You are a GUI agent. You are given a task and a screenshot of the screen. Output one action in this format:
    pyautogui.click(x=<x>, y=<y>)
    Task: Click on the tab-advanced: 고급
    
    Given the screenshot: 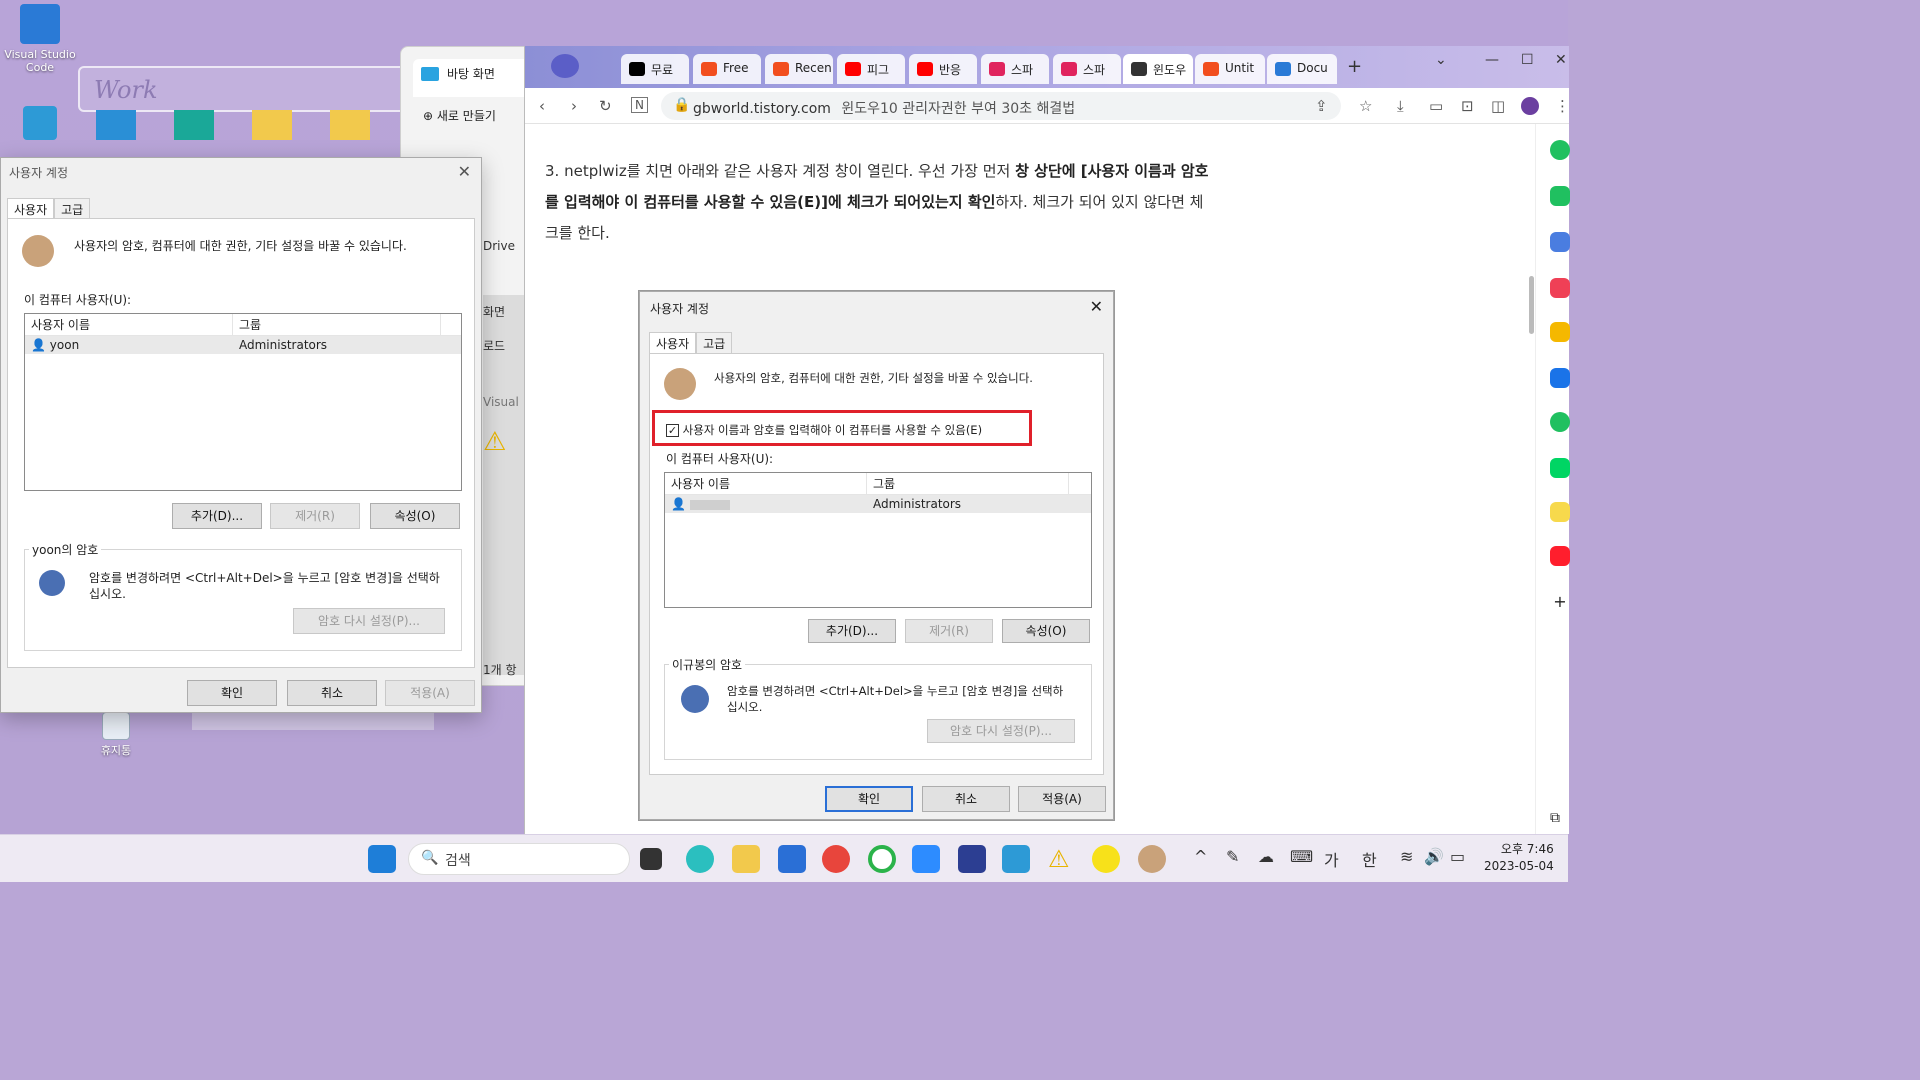 What is the action you would take?
    pyautogui.click(x=72, y=209)
    